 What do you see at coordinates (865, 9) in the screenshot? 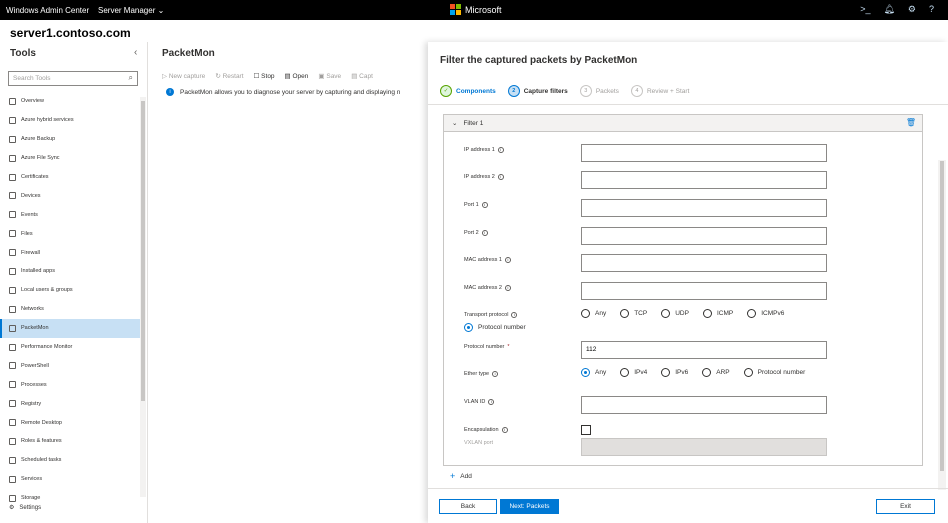
I see `terminal-icon: >_` at bounding box center [865, 9].